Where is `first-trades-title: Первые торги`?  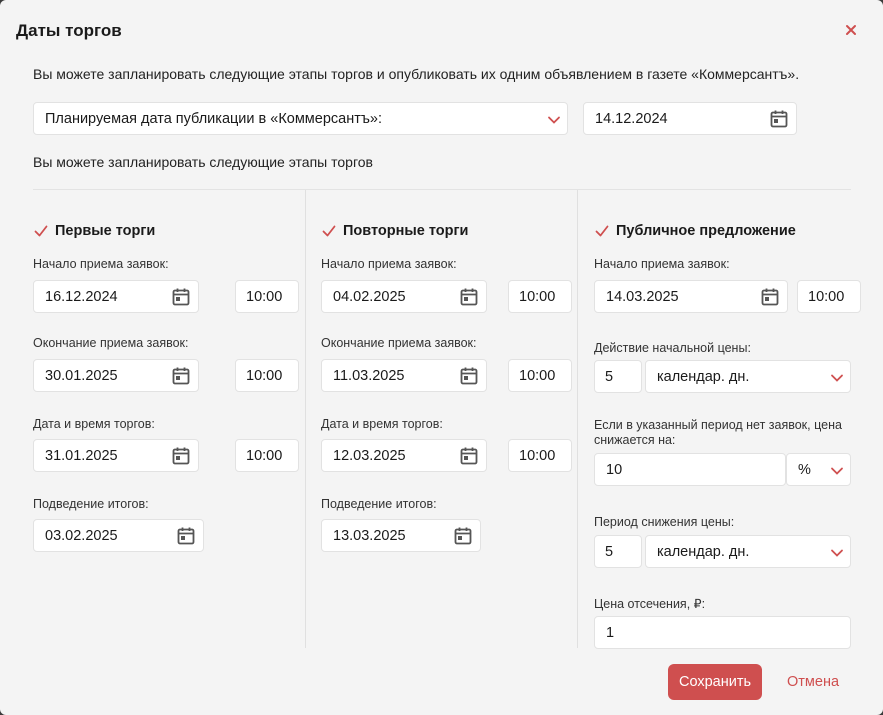
first-trades-title: Первые торги is located at coordinates (105, 231).